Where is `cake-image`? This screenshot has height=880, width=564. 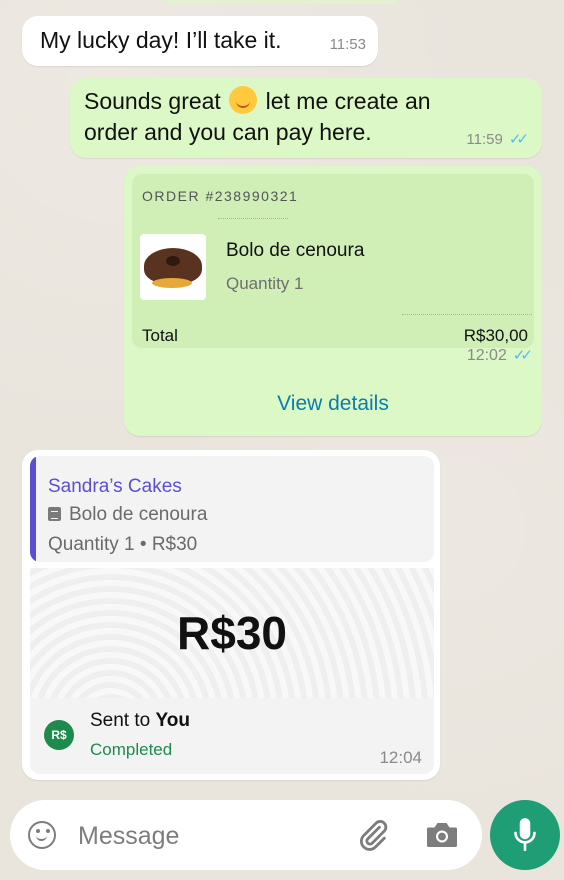 cake-image is located at coordinates (173, 268).